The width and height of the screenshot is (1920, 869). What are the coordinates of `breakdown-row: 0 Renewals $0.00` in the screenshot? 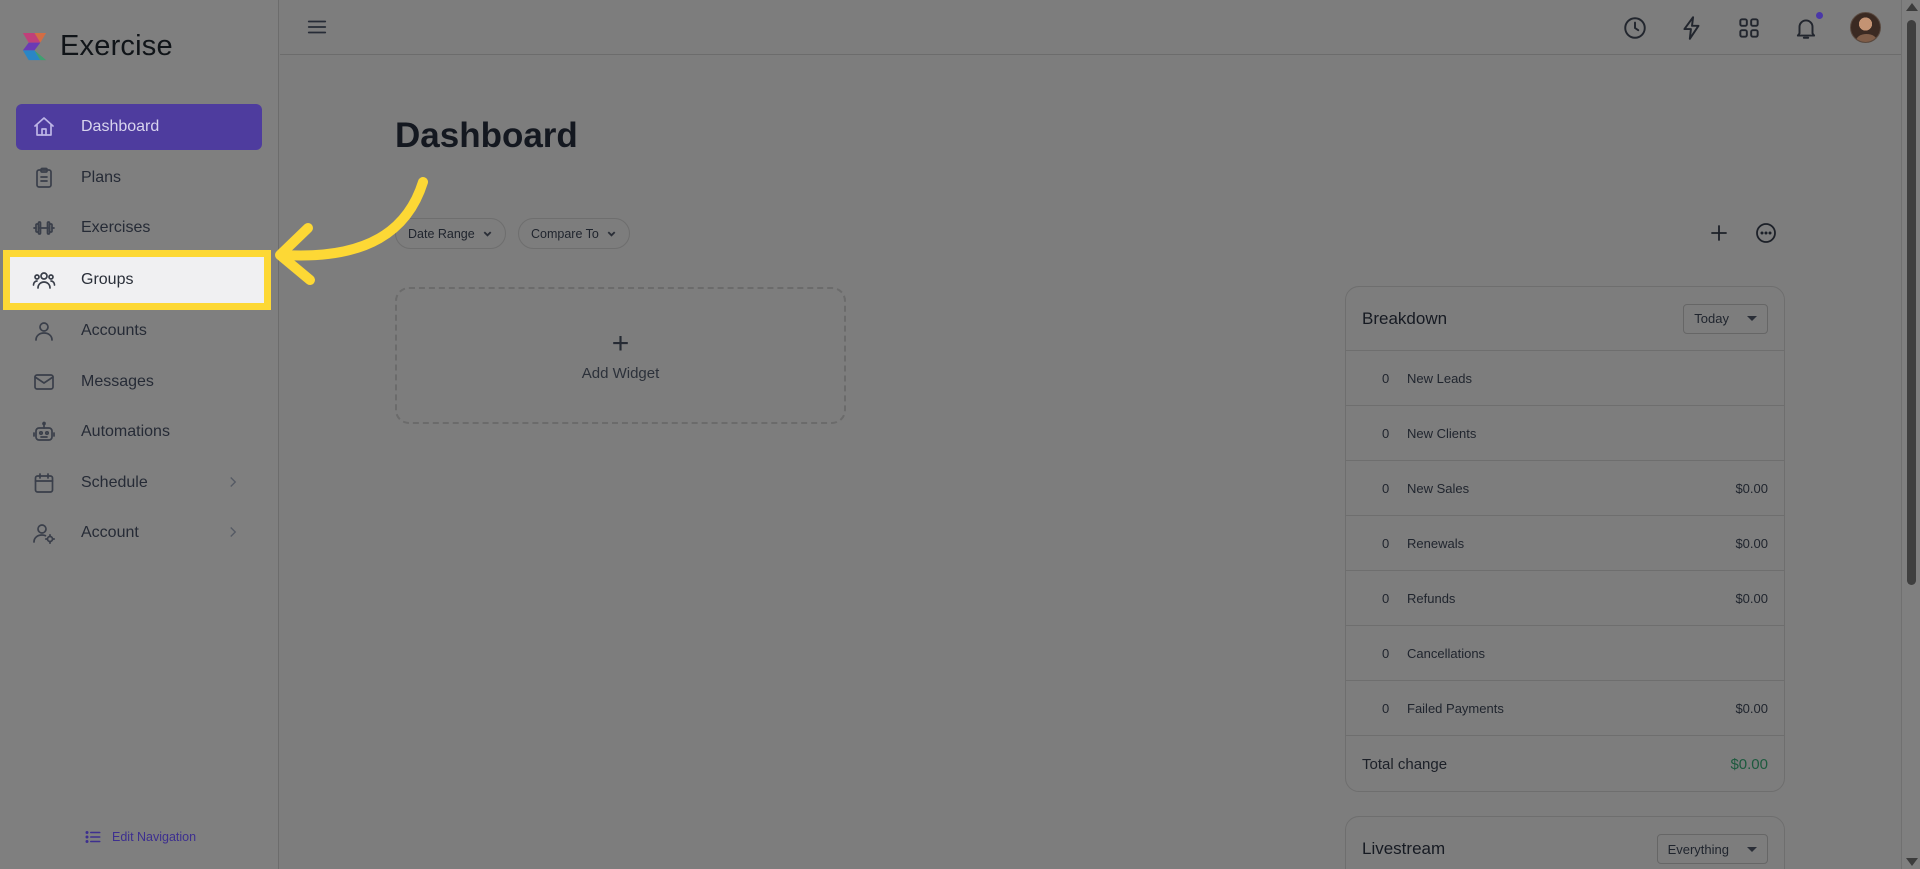 It's located at (1565, 543).